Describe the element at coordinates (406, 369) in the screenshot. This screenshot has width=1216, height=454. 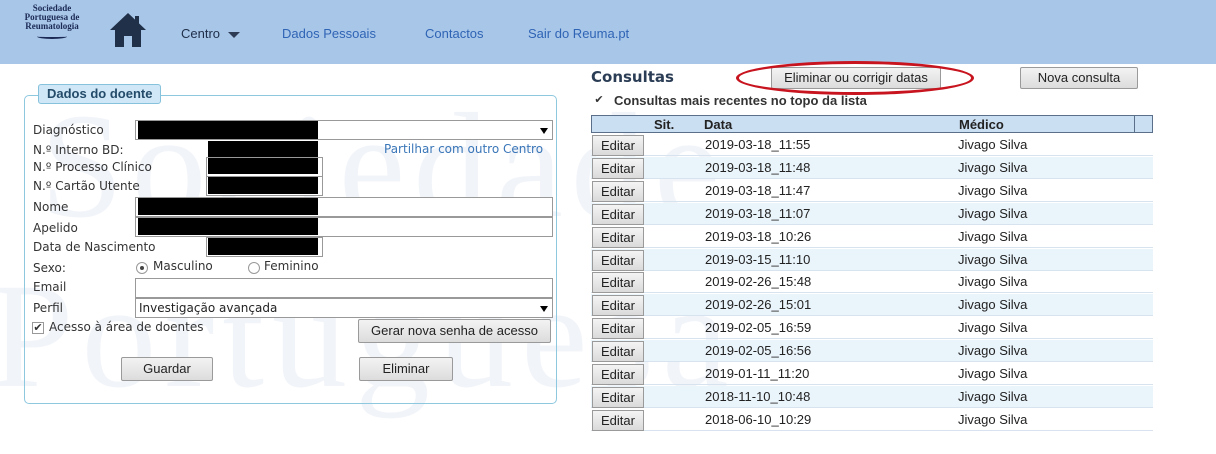
I see `delete-patient-button: Eliminar` at that location.